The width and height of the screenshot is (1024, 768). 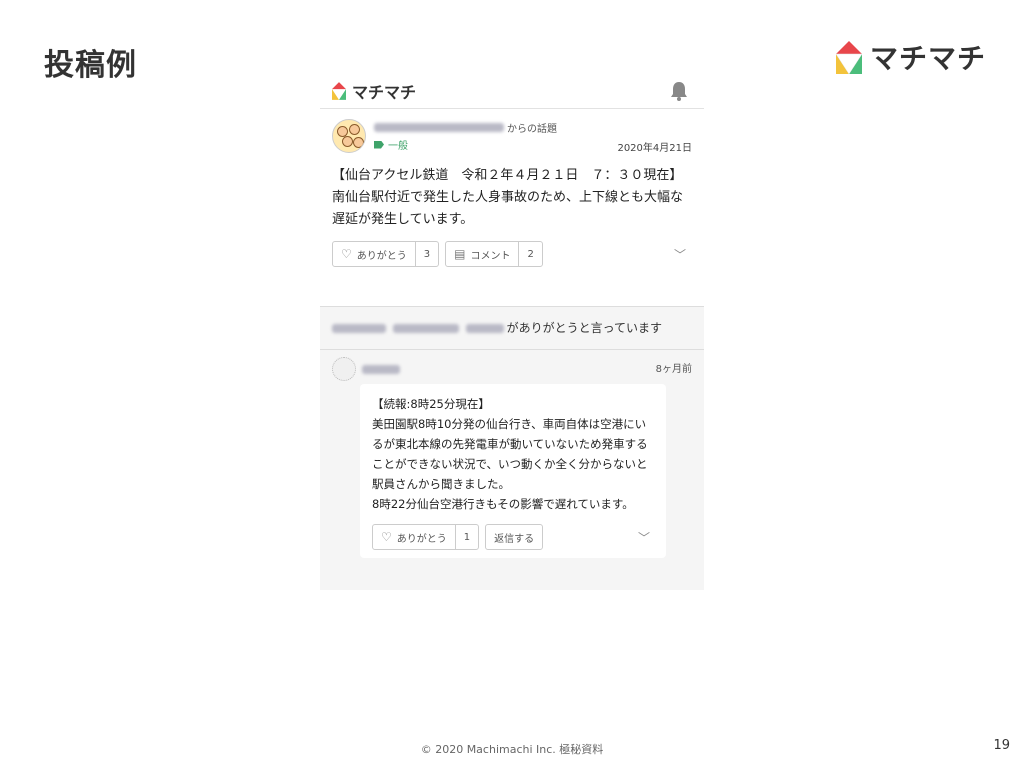 I want to click on app-name: マチマチ, so click(x=384, y=92).